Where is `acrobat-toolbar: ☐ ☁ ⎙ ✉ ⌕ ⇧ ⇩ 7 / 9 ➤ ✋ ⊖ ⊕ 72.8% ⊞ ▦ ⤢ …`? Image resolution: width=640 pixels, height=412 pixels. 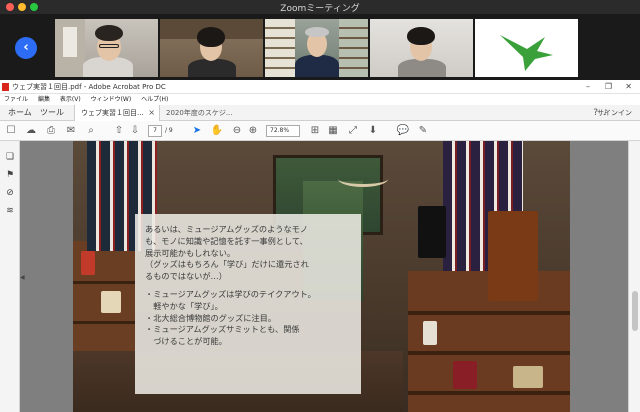 acrobat-toolbar: ☐ ☁ ⎙ ✉ ⌕ ⇧ ⇩ 7 / 9 ➤ ✋ ⊖ ⊕ 72.8% ⊞ ▦ ⤢ … is located at coordinates (320, 131).